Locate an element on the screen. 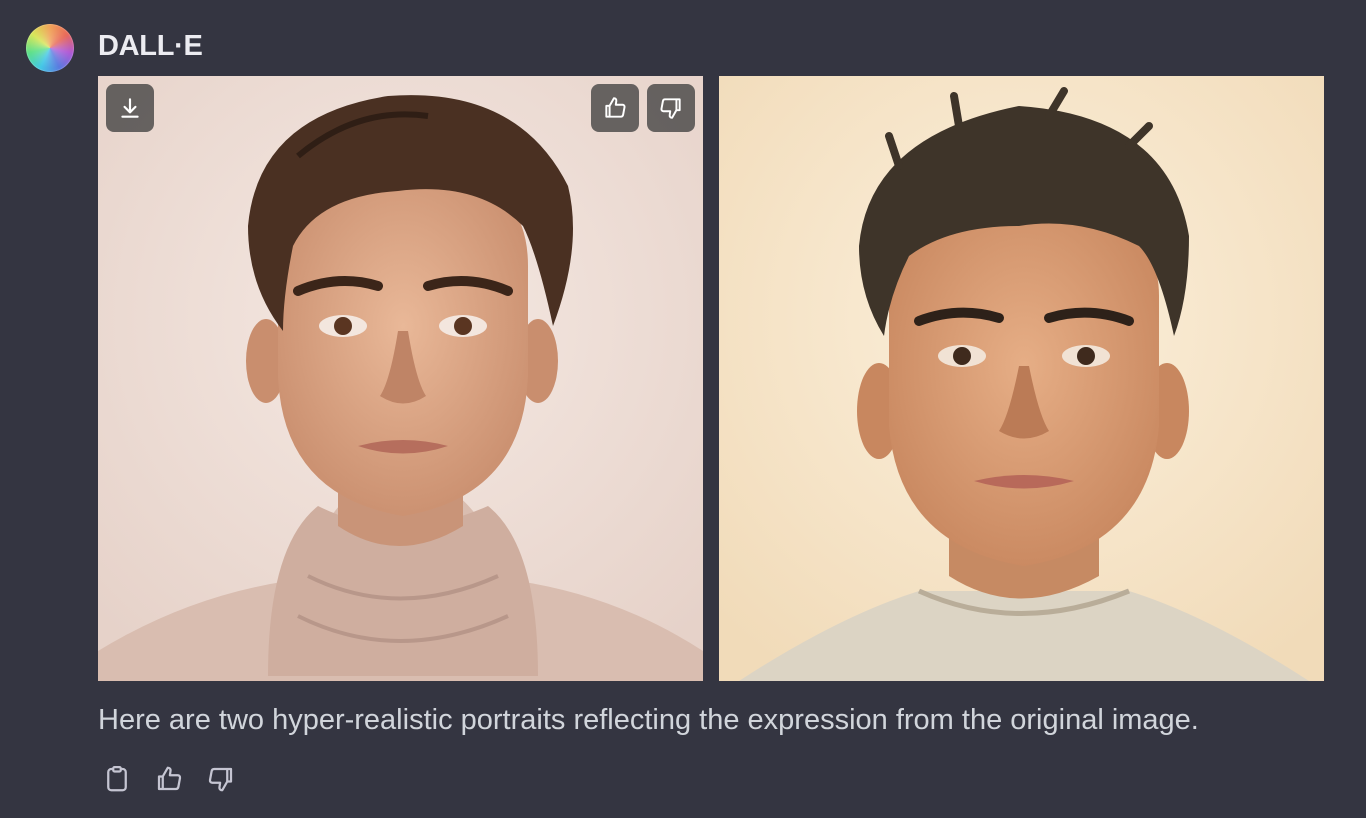 The height and width of the screenshot is (818, 1366). dalle-avatar is located at coordinates (50, 48).